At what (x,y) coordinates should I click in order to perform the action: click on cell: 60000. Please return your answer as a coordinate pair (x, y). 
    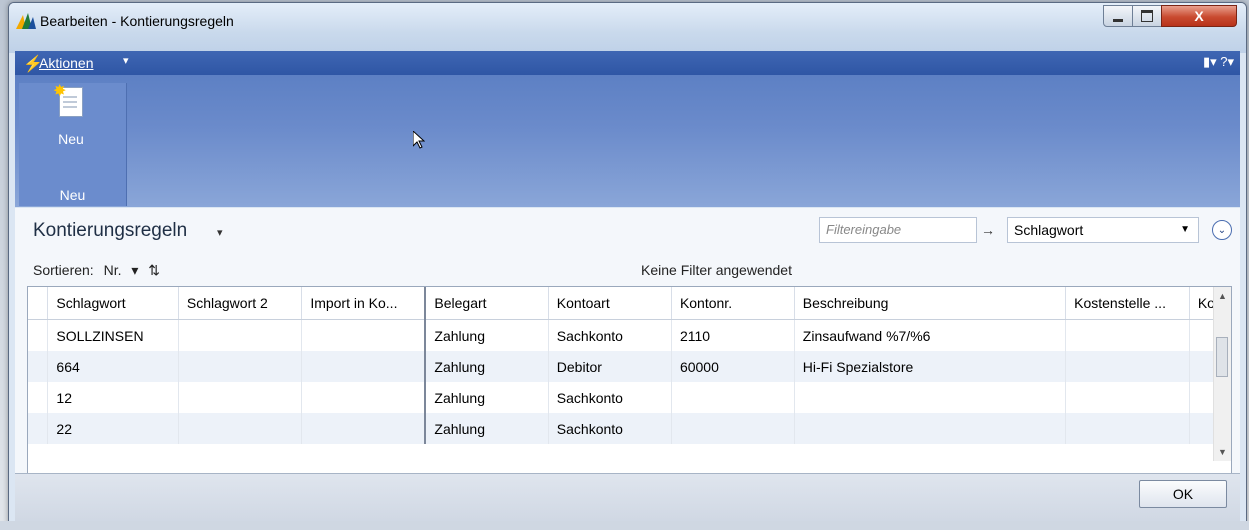
    Looking at the image, I should click on (733, 366).